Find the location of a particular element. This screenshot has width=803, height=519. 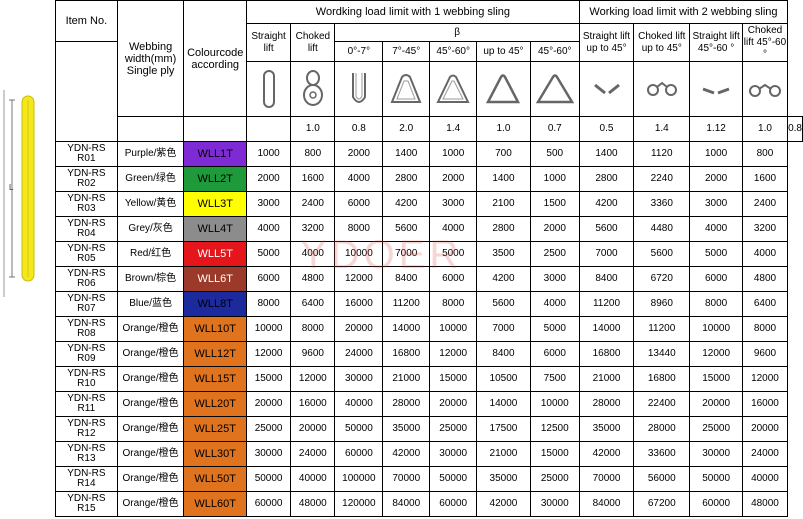

header-straight-lift: Straight lift is located at coordinates (268, 42).